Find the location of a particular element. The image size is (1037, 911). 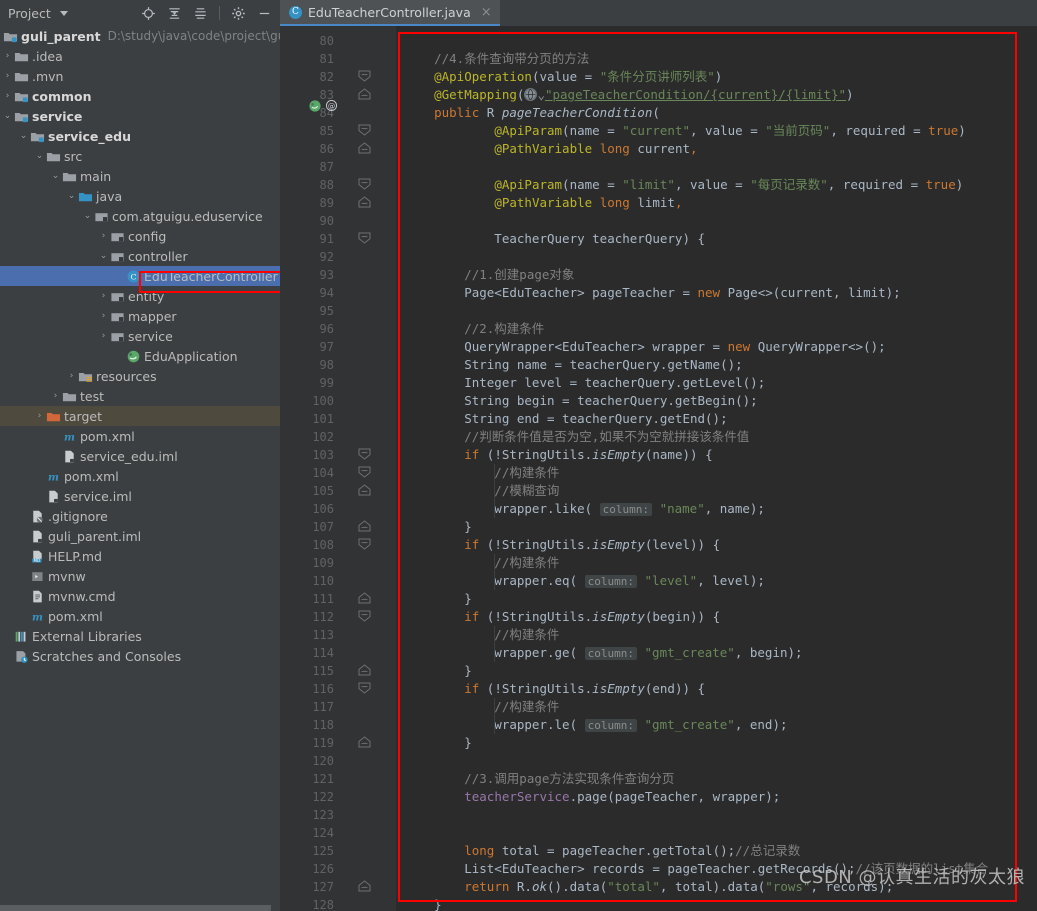

tree-item-eduteachercontroller: C EduTeacherController is located at coordinates (140, 276).